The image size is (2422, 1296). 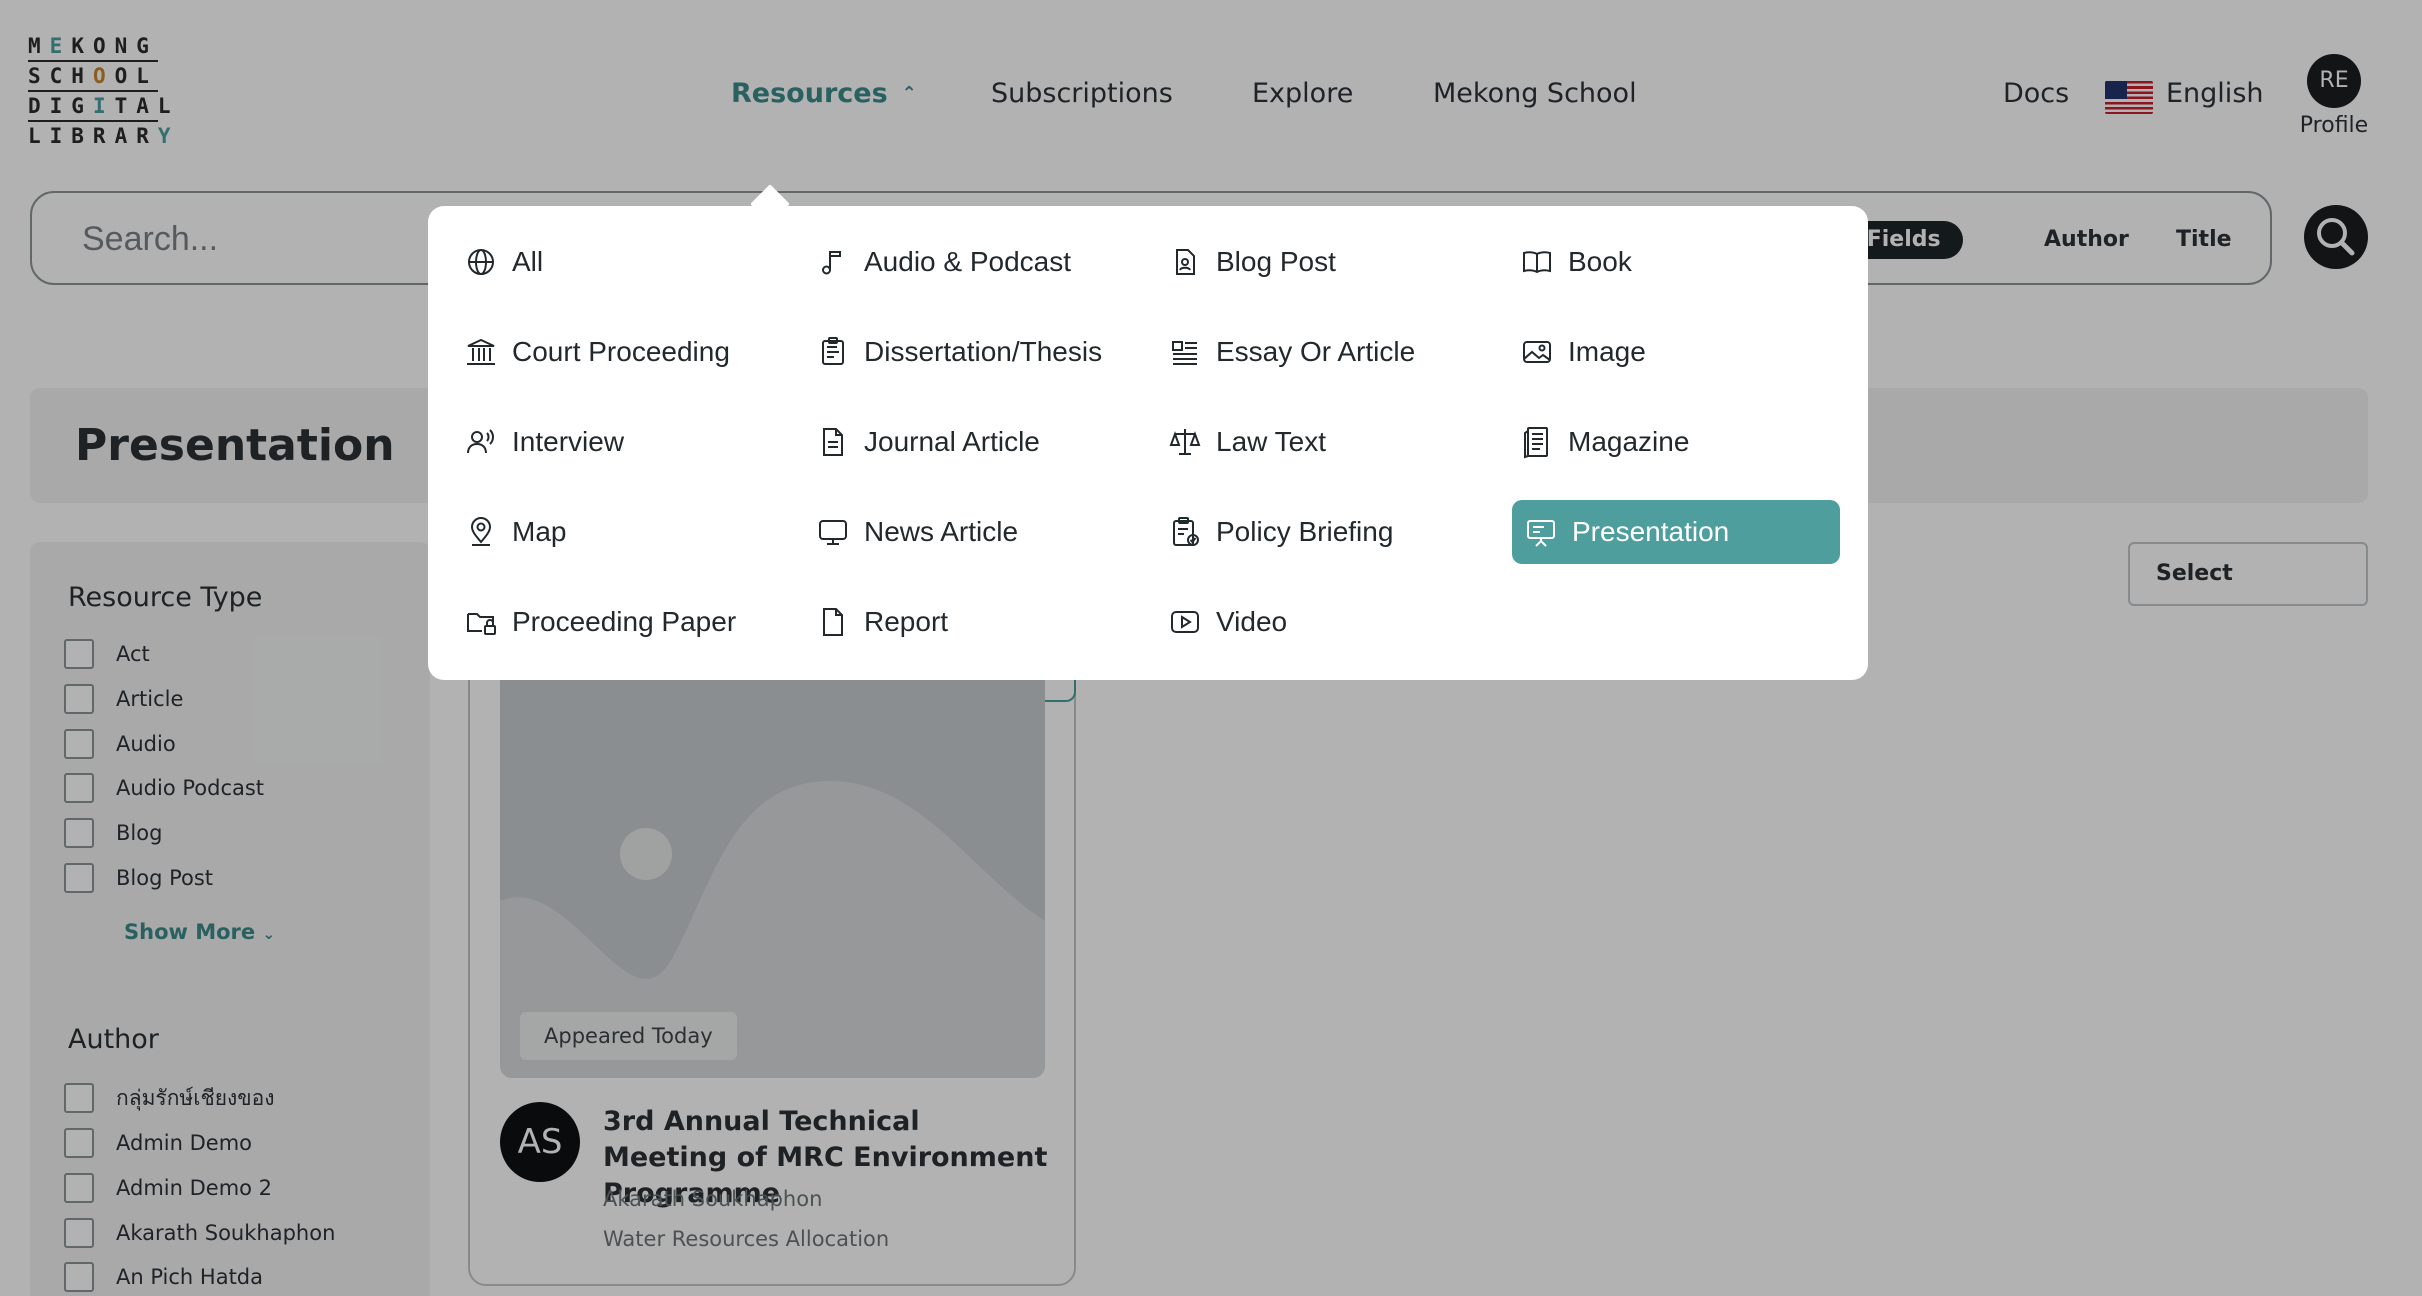 What do you see at coordinates (509, 532) in the screenshot?
I see `menu-item-map: Map` at bounding box center [509, 532].